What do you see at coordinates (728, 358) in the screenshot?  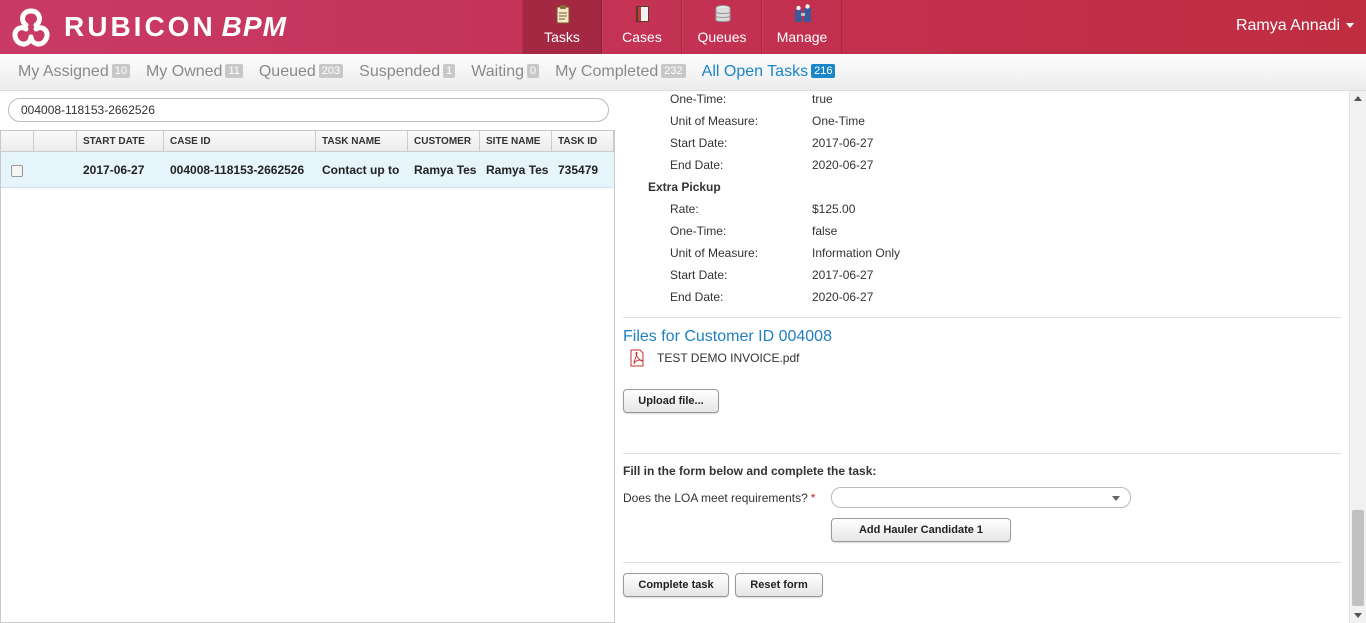 I see `file-name: TEST DEMO INVOICE.pdf` at bounding box center [728, 358].